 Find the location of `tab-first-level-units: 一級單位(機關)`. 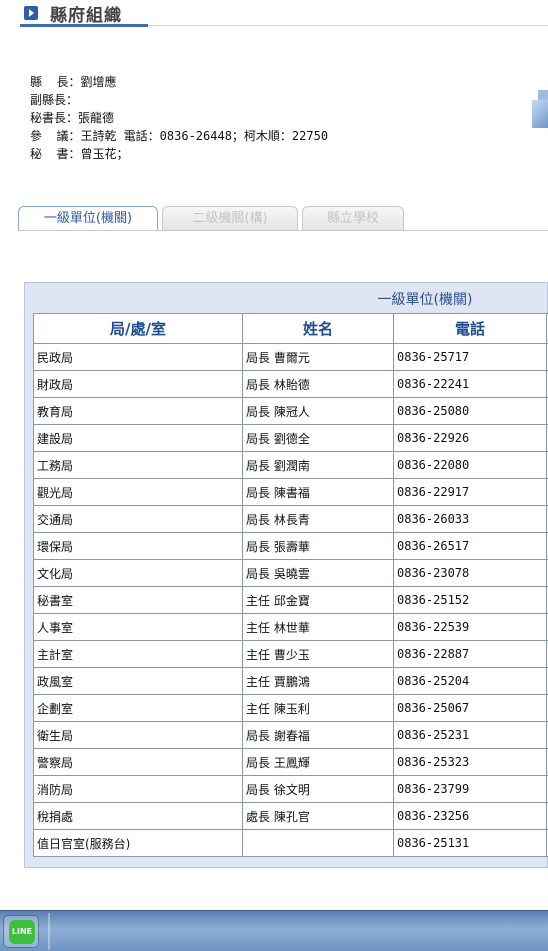

tab-first-level-units: 一級單位(機關) is located at coordinates (88, 218).